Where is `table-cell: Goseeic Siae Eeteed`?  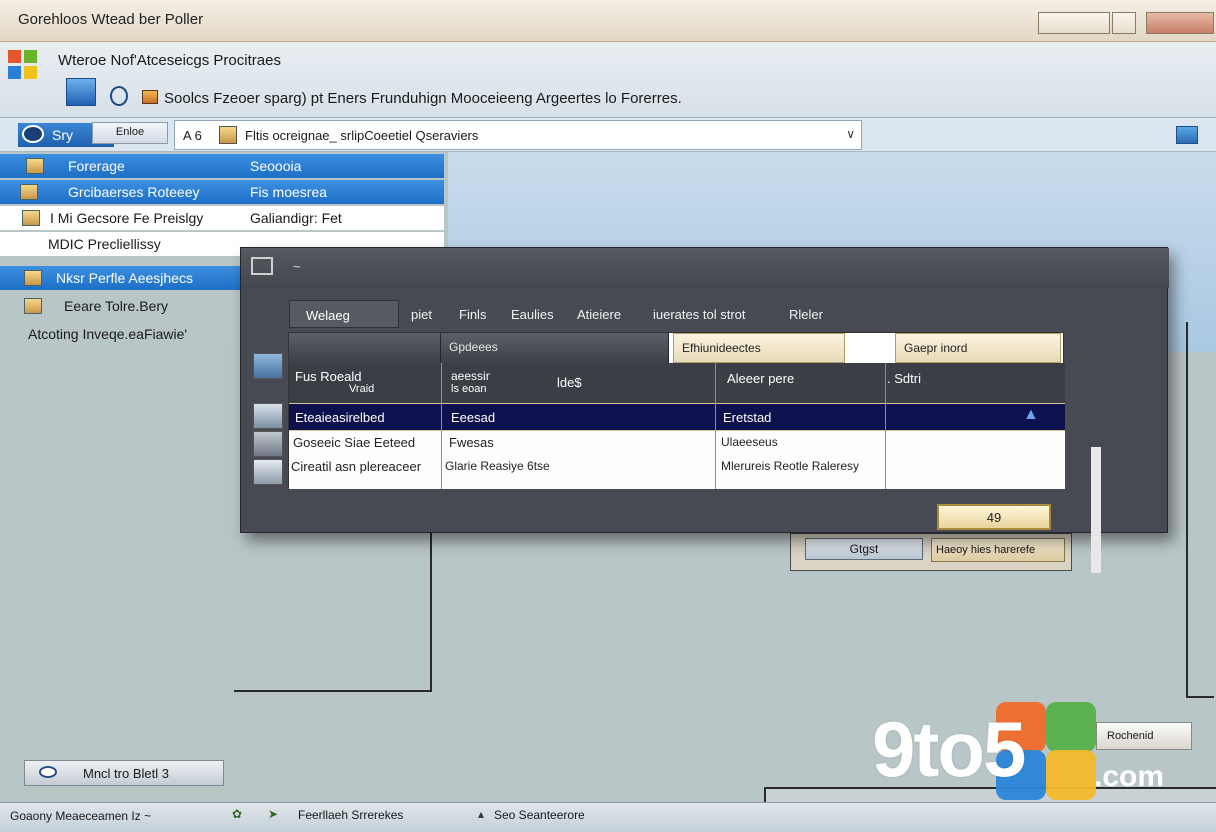
table-cell: Goseeic Siae Eeteed is located at coordinates (354, 442).